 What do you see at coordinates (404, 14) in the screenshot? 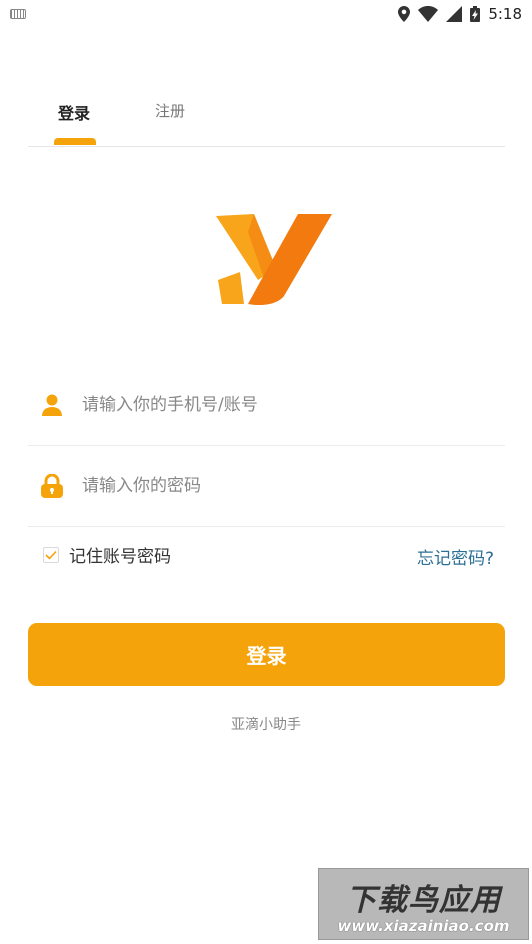
I see `location-icon` at bounding box center [404, 14].